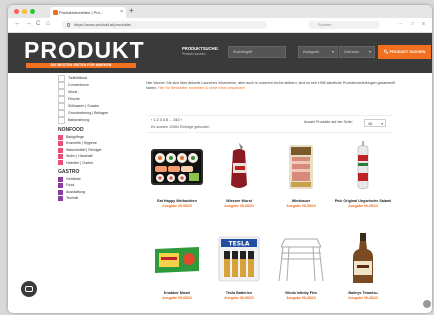 Image resolution: width=434 pixels, height=315 pixels. I want to click on site-logo: PRODUKT, so click(84, 50).